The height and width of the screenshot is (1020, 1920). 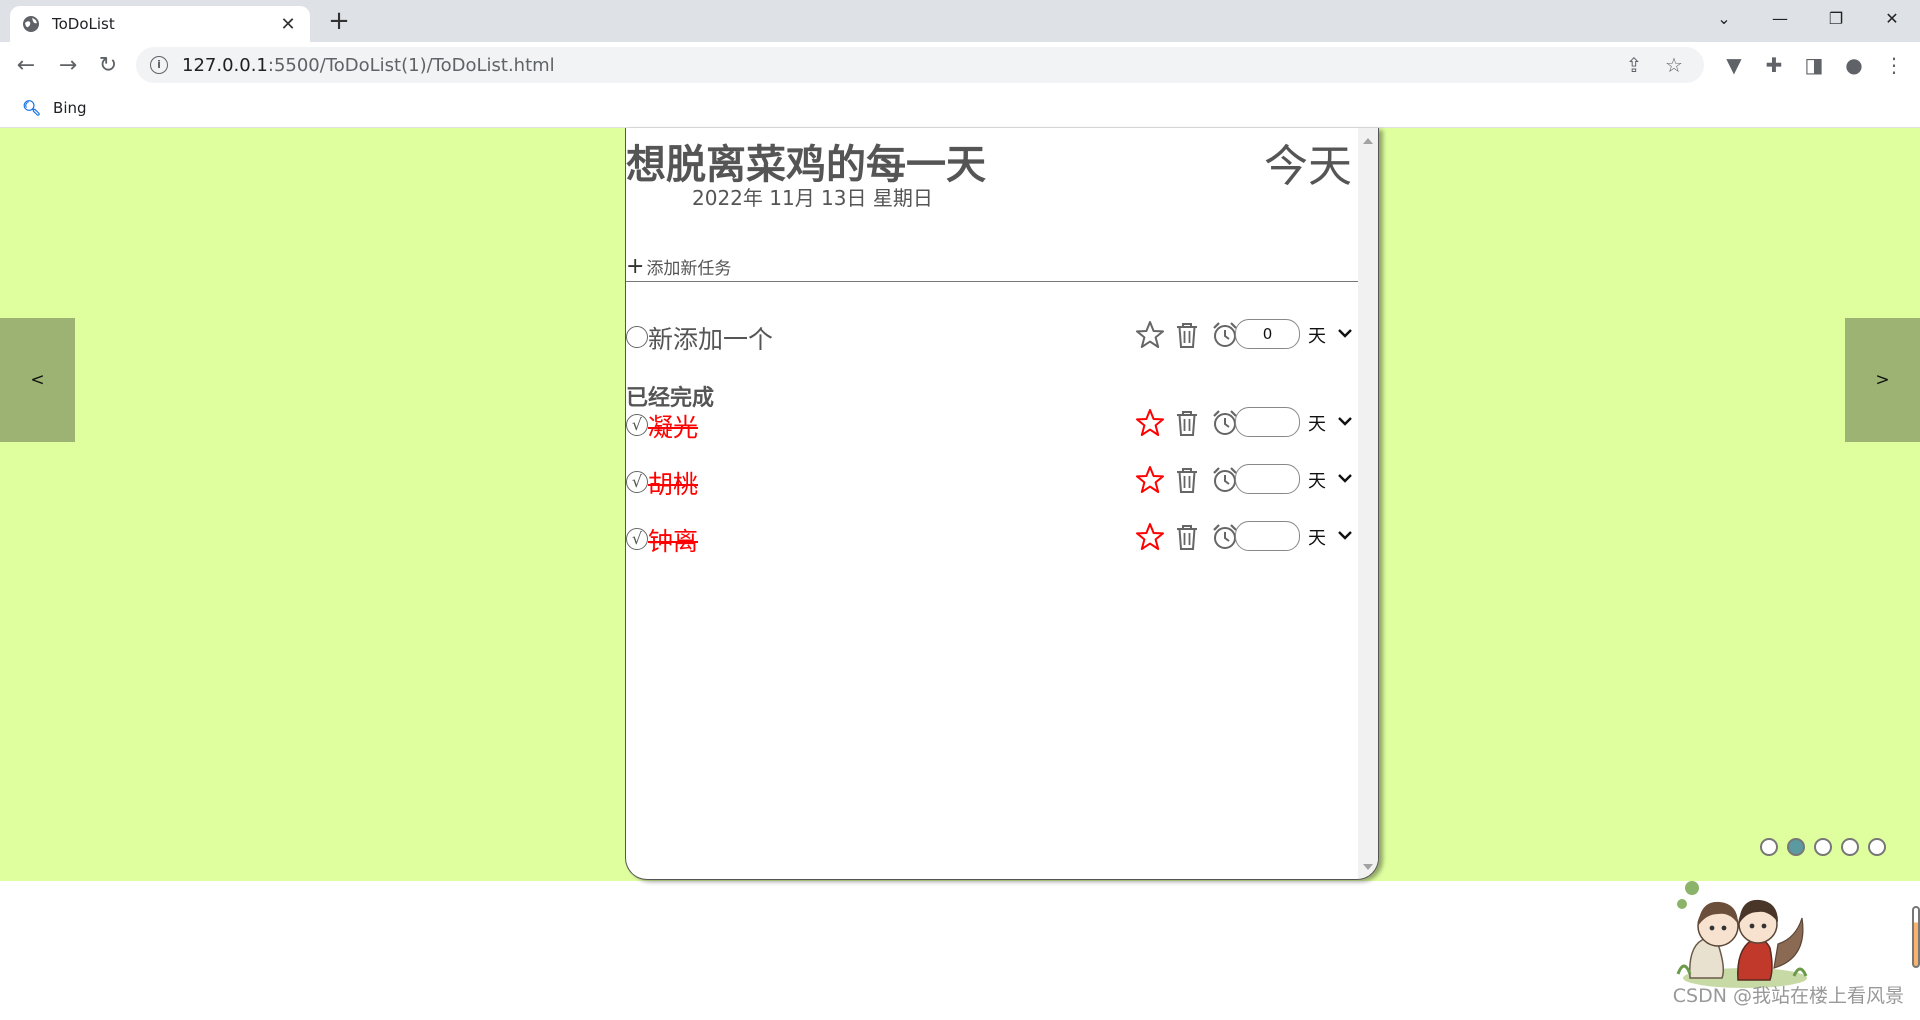 What do you see at coordinates (993, 267) in the screenshot?
I see `add-task-input: + 添加新任务` at bounding box center [993, 267].